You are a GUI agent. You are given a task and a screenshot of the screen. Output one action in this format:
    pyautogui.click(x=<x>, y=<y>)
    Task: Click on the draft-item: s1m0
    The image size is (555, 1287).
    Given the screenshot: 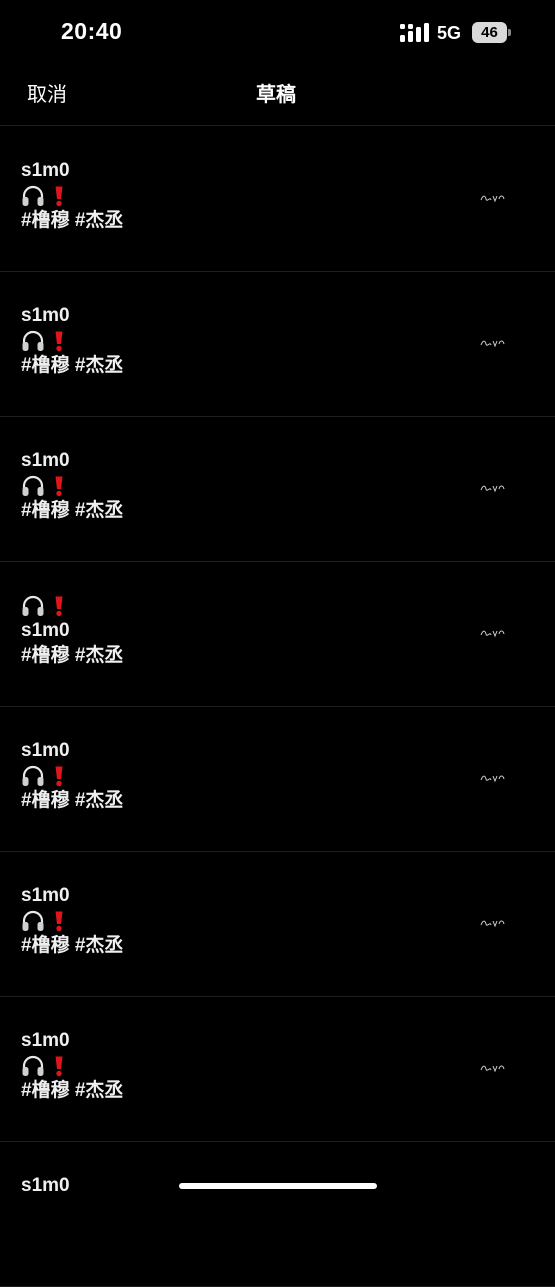 What is the action you would take?
    pyautogui.click(x=277, y=1214)
    